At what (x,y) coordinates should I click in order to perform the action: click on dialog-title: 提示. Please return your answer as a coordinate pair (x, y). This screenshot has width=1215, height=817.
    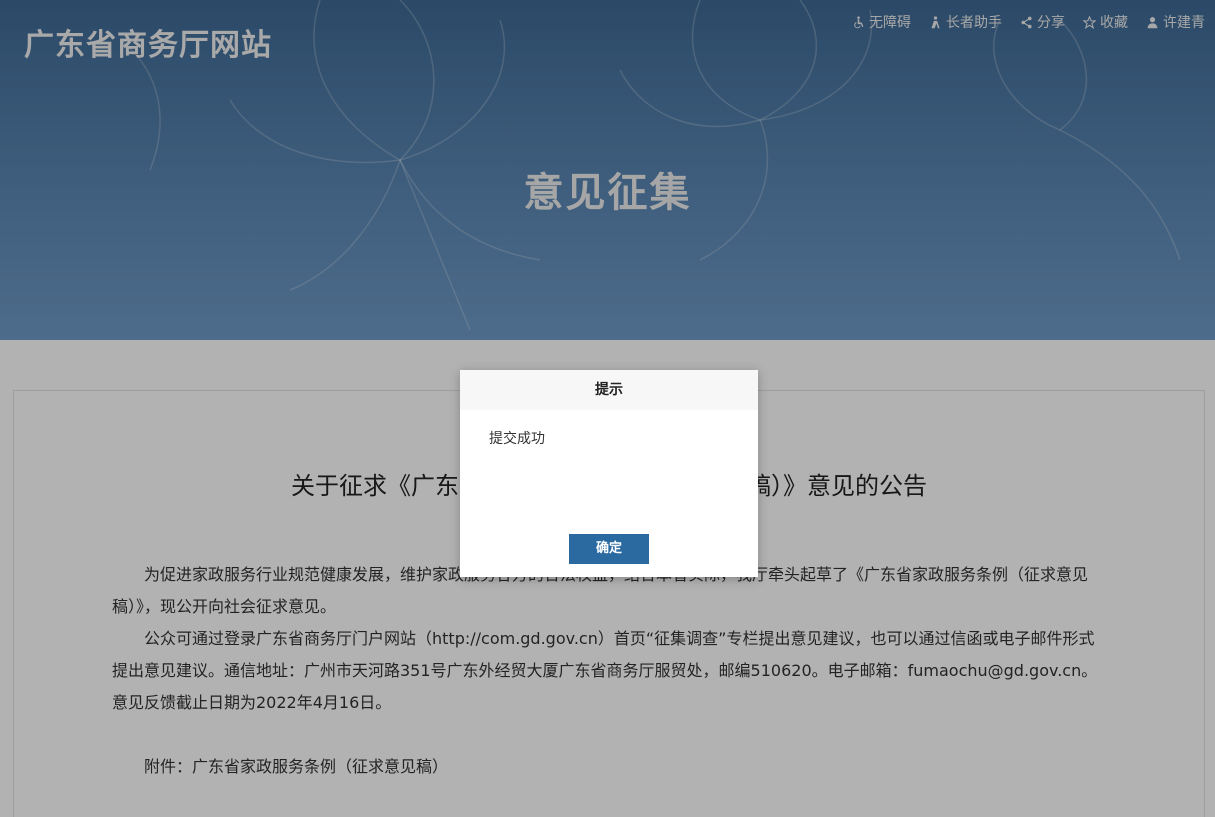
    Looking at the image, I should click on (609, 390).